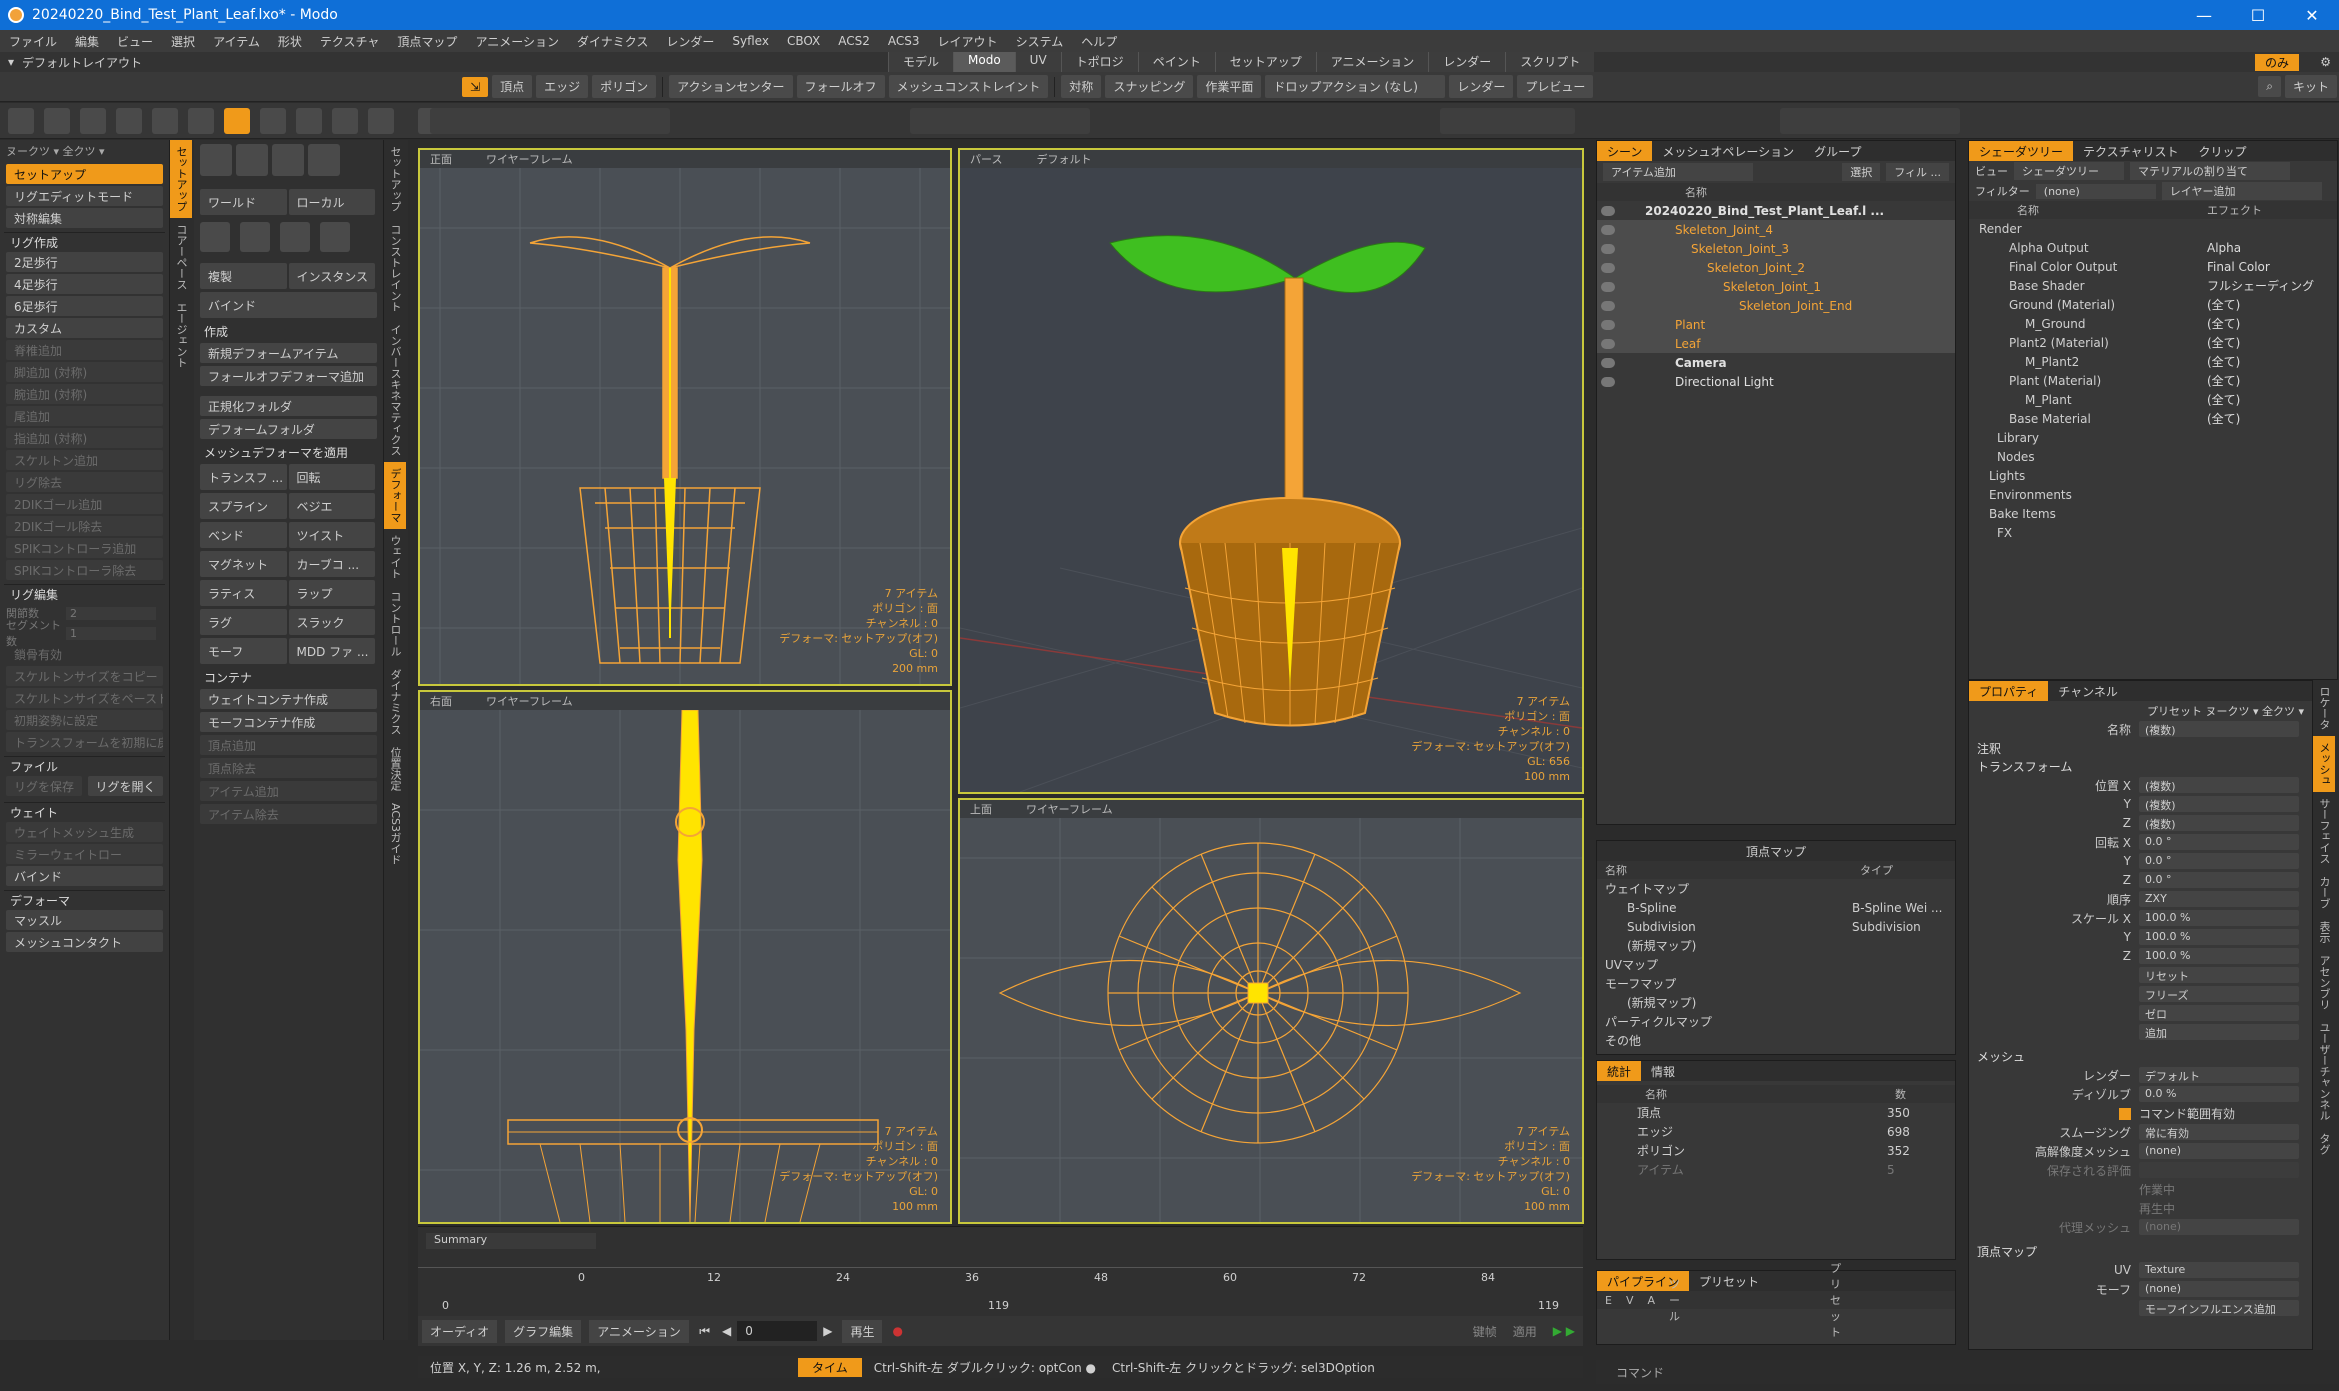 The width and height of the screenshot is (2339, 1391). What do you see at coordinates (2153, 304) in the screenshot?
I see `shader-item-row: Ground (Material) (全て)` at bounding box center [2153, 304].